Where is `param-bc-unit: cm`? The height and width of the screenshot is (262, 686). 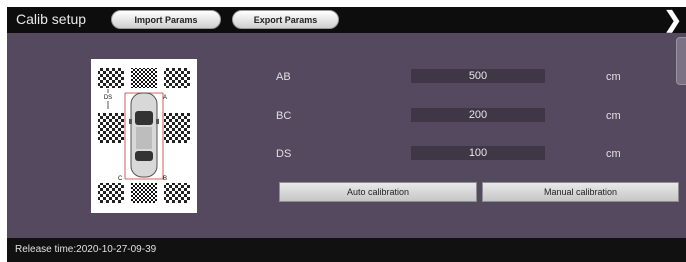
param-bc-unit: cm is located at coordinates (613, 116).